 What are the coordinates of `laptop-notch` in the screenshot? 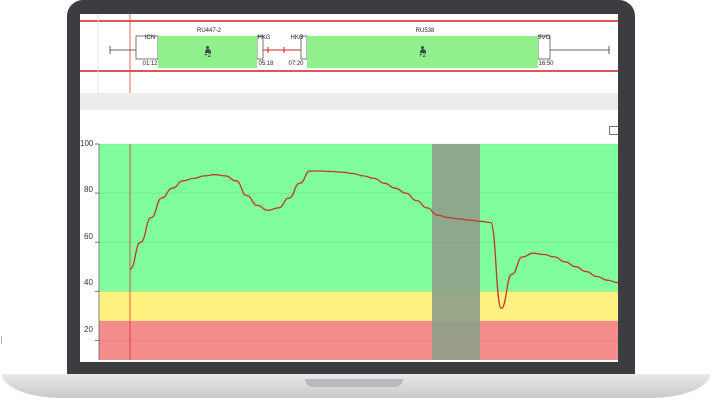 It's located at (354, 383).